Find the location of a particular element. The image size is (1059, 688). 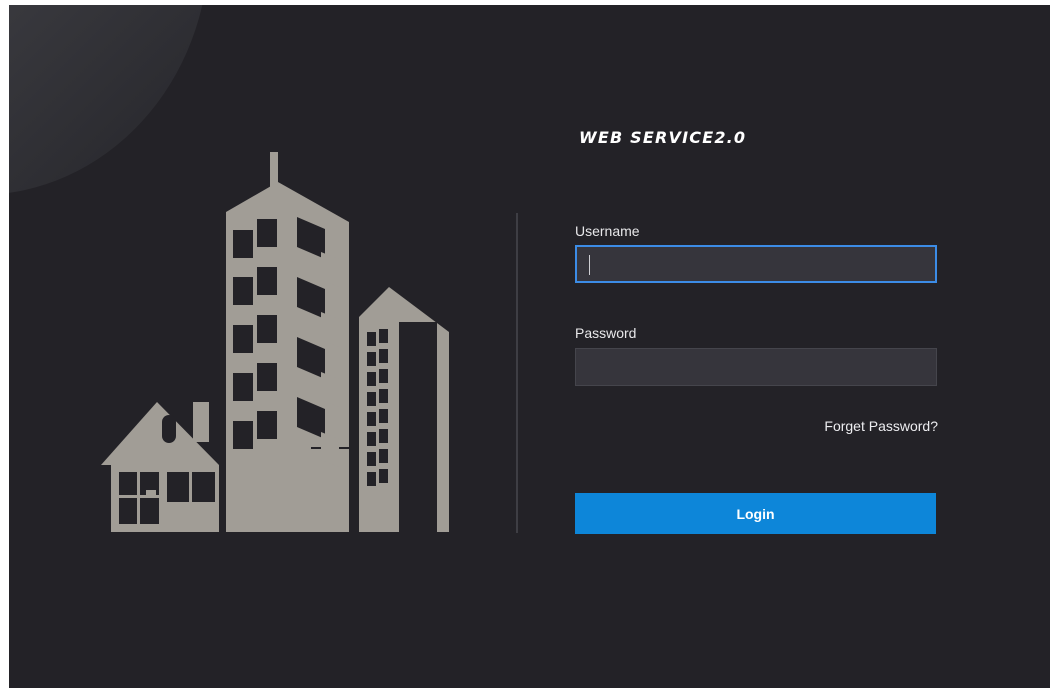

password-label: Password is located at coordinates (606, 333).